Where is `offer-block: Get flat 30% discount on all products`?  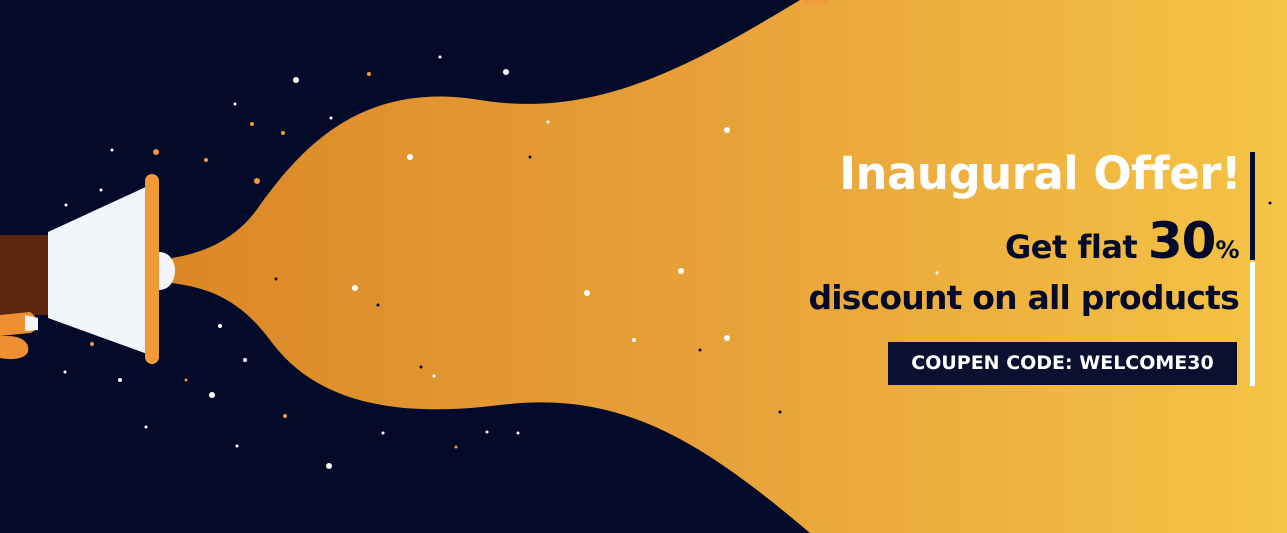
offer-block: Get flat 30% discount on all products is located at coordinates (1023, 268).